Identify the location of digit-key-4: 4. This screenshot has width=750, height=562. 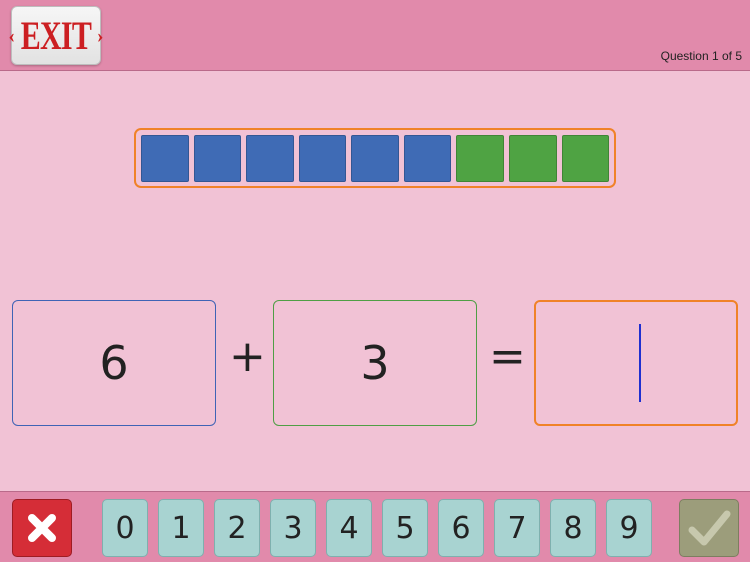
(349, 528).